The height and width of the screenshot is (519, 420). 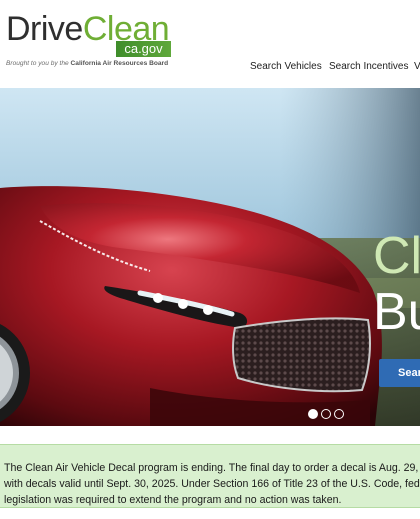 I want to click on hero-search-button: Sear, so click(x=399, y=373).